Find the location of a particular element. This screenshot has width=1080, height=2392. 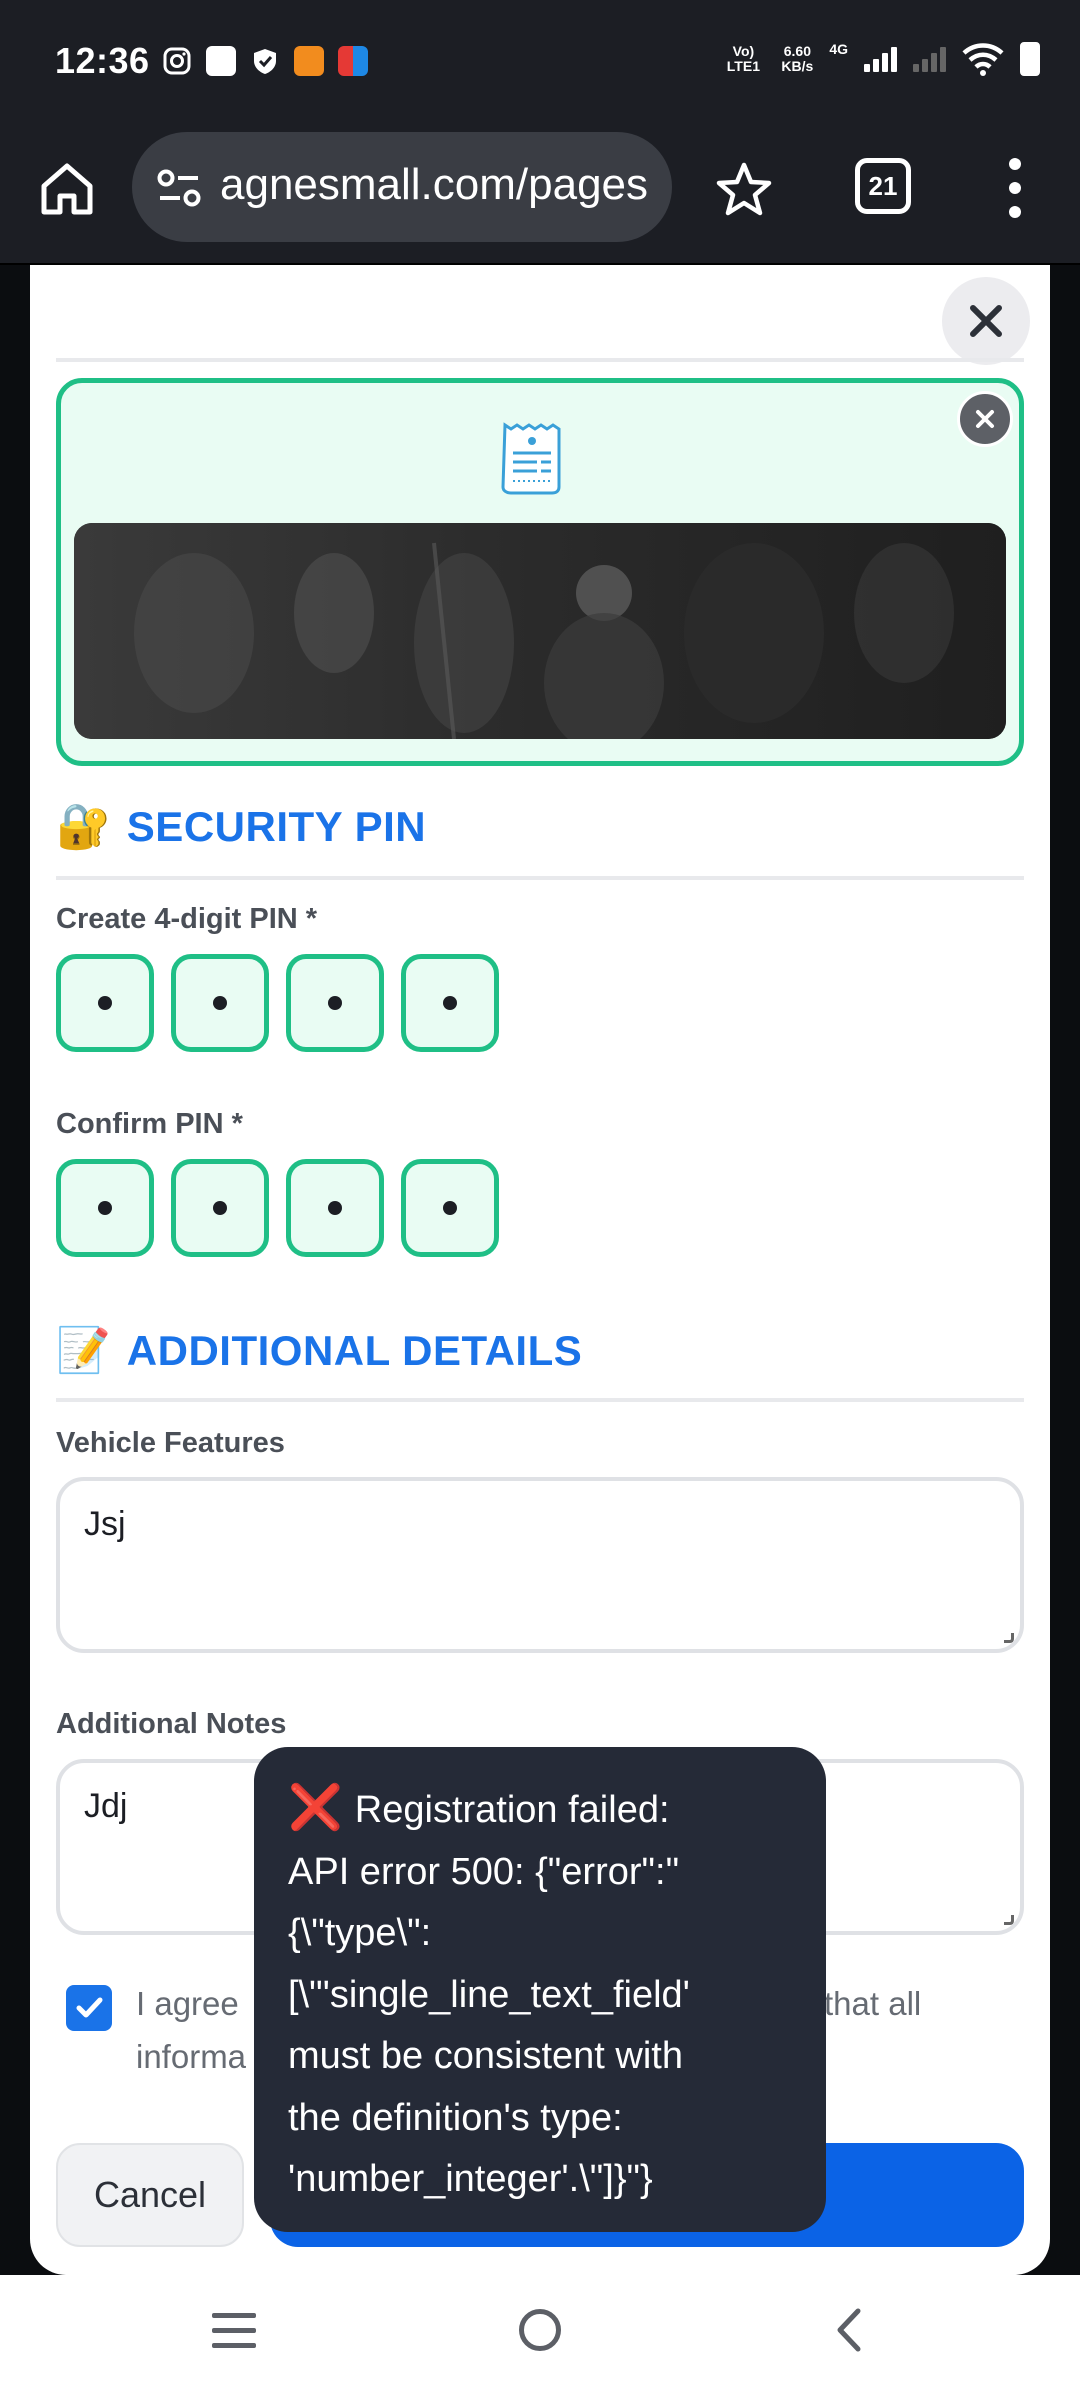

section-title: SECURITY PIN is located at coordinates (276, 826).